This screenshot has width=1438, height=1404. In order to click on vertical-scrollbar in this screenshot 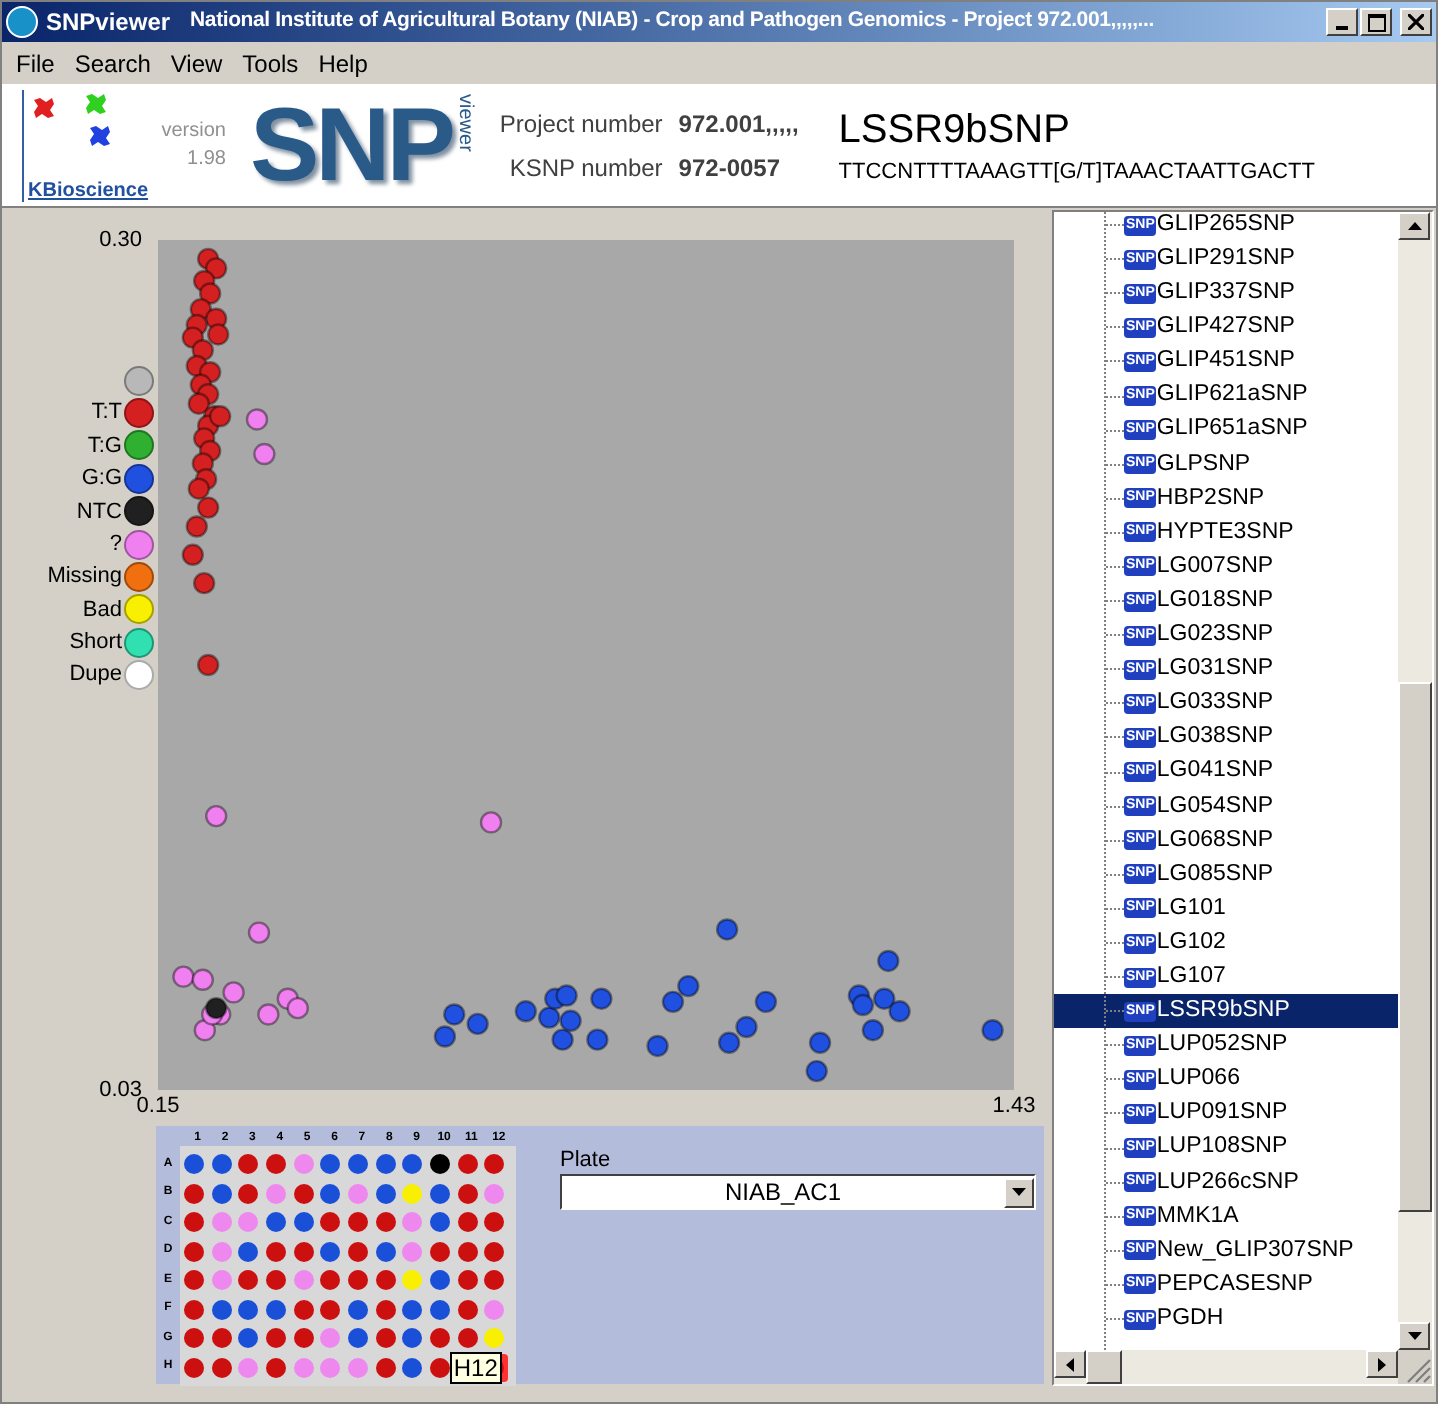, I will do `click(1415, 781)`.